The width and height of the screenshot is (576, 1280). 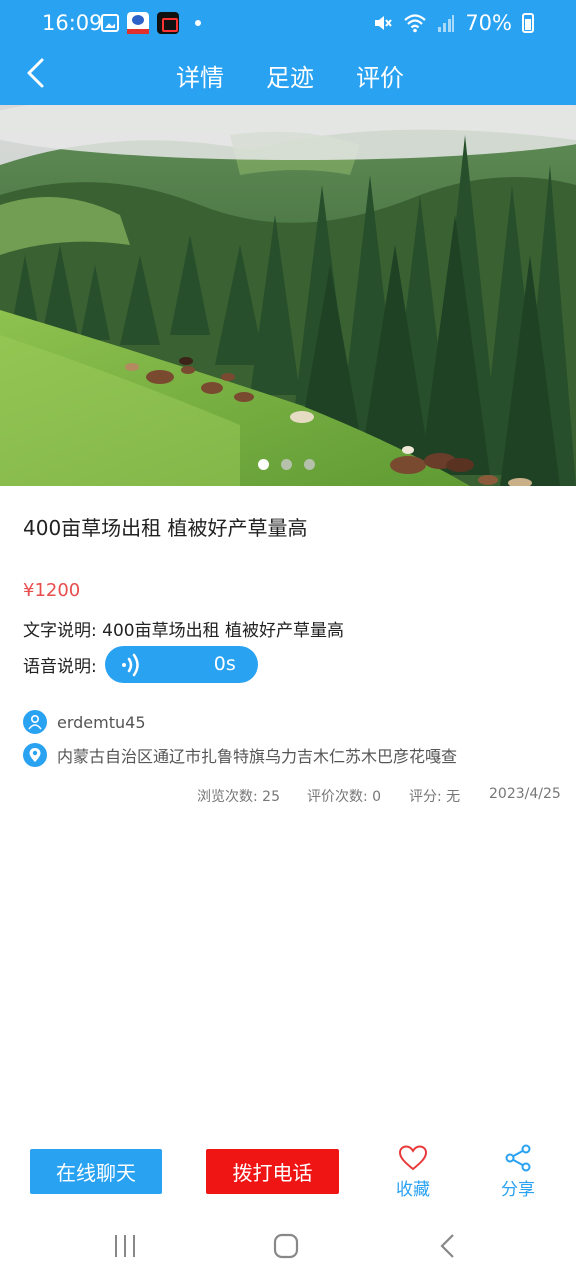 I want to click on rating: 评分: 无, so click(x=435, y=797).